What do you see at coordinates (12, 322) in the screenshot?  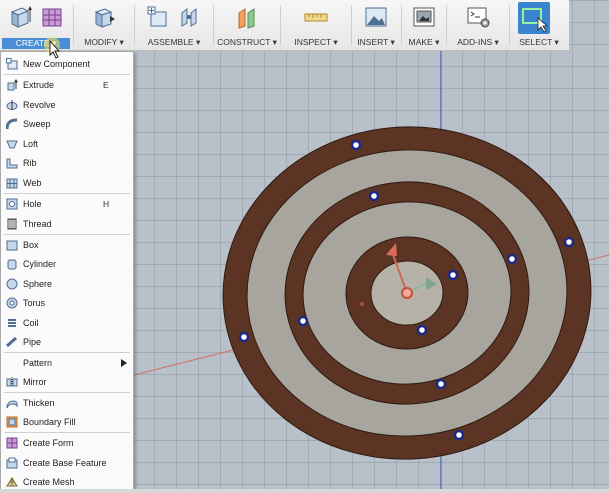 I see `coil-icon` at bounding box center [12, 322].